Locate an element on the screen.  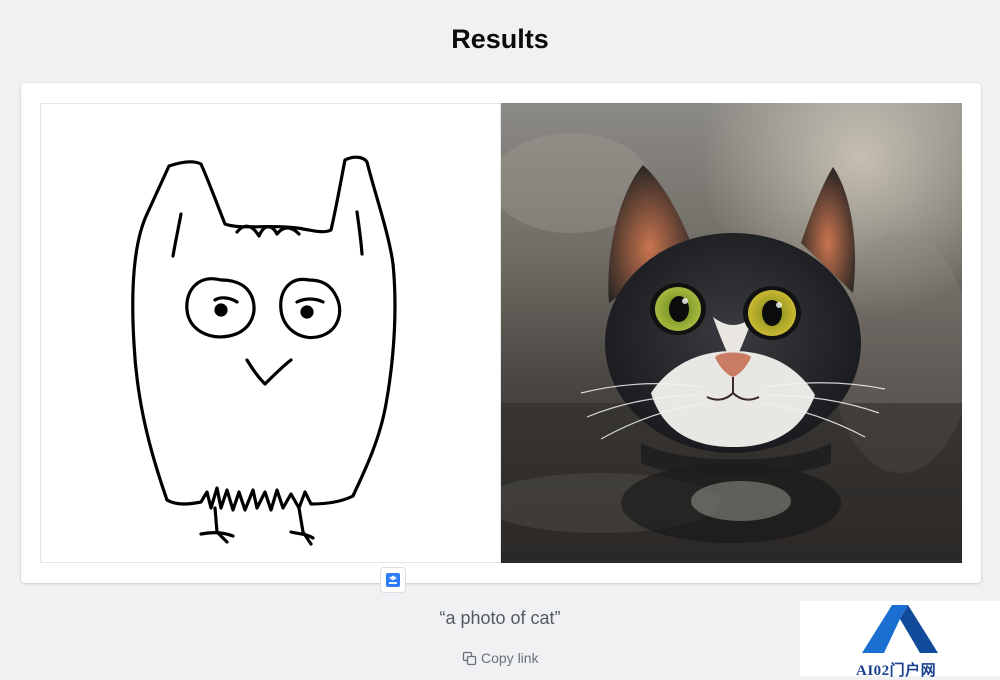
app-logo-badge is located at coordinates (393, 580).